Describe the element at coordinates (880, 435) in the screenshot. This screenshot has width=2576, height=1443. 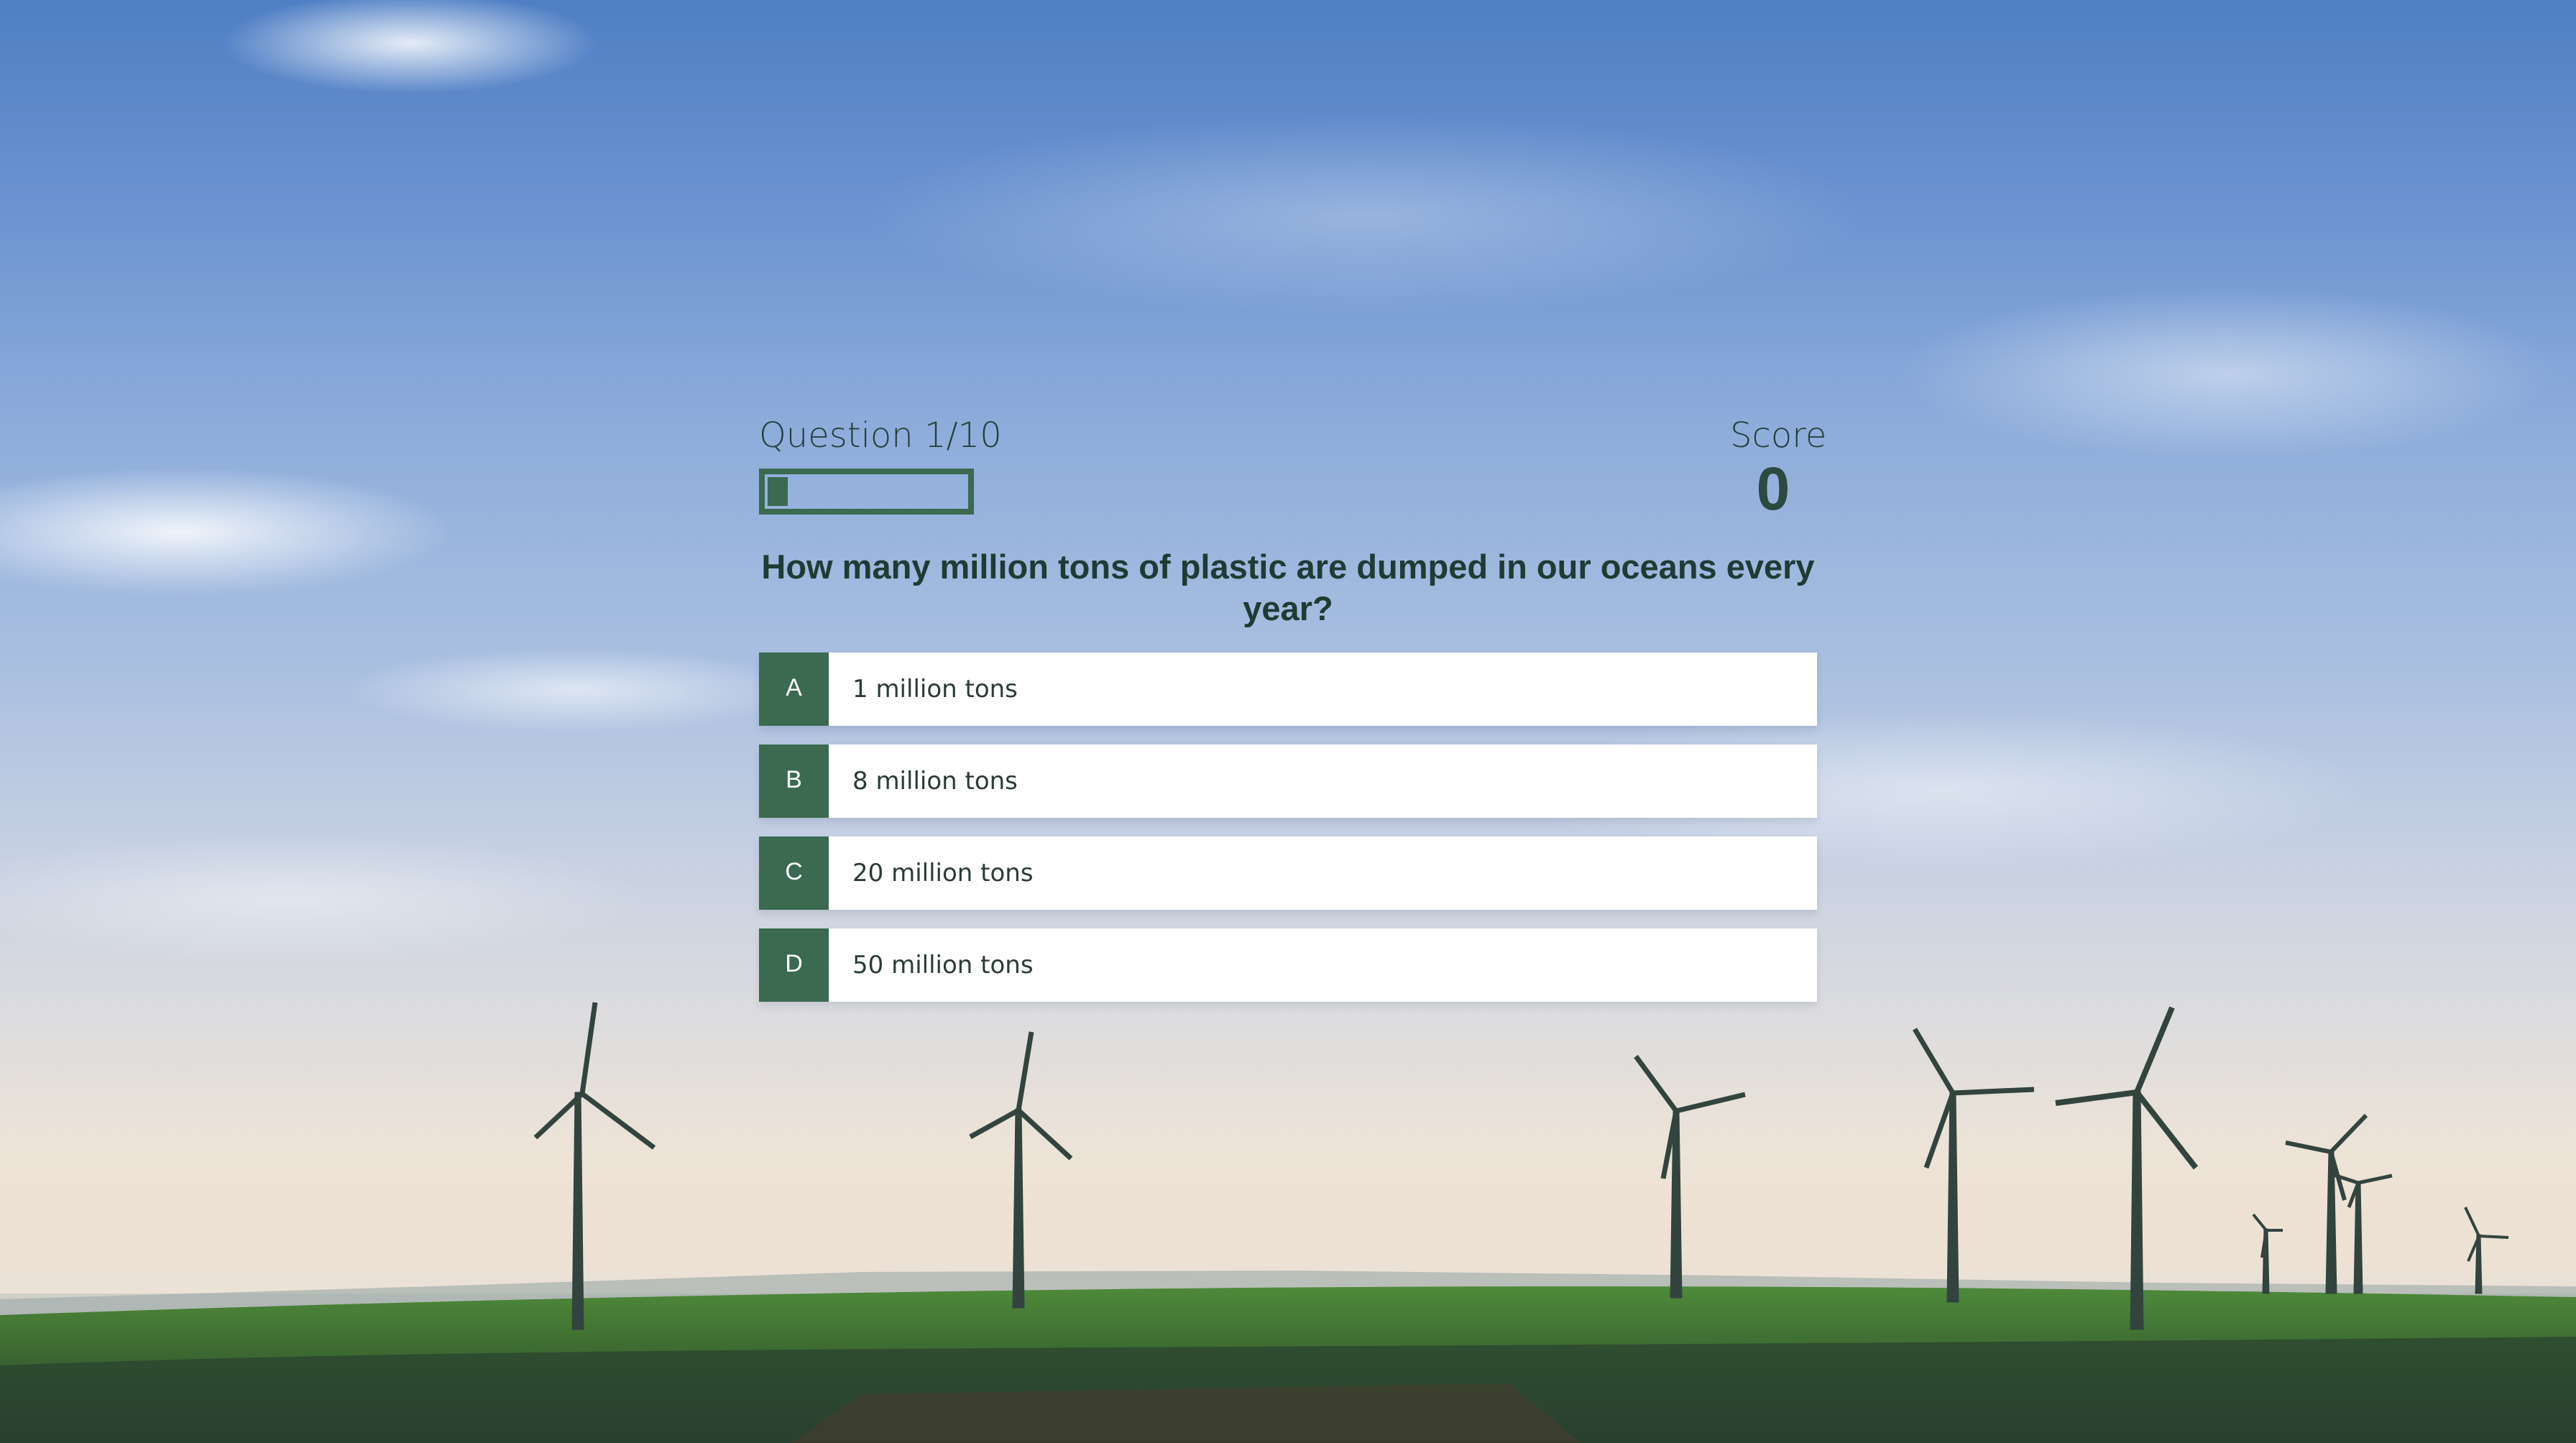
I see `question-counter: Question 1/10` at that location.